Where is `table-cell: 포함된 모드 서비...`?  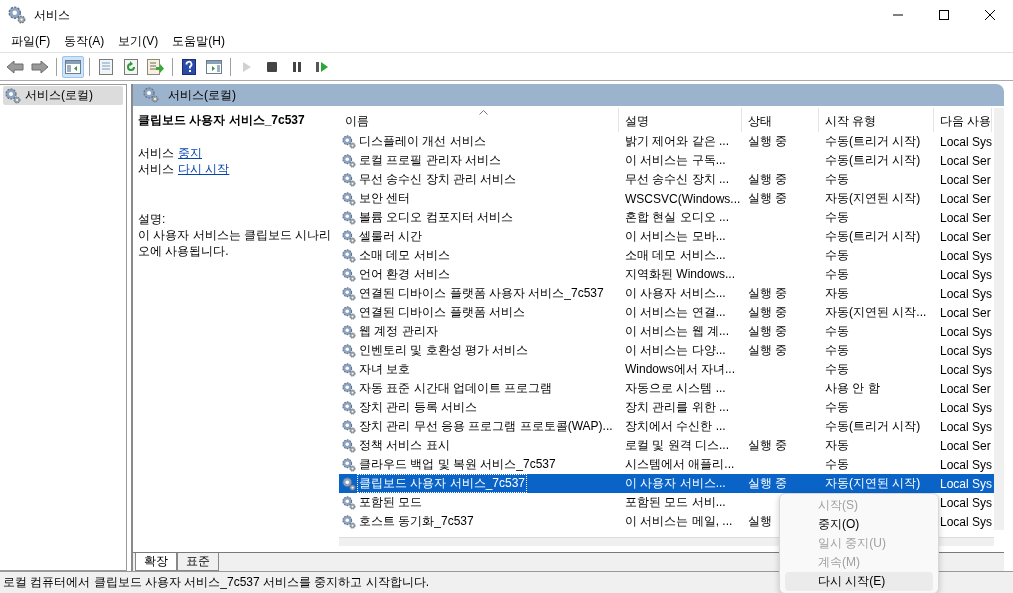
table-cell: 포함된 모드 서비... is located at coordinates (675, 502).